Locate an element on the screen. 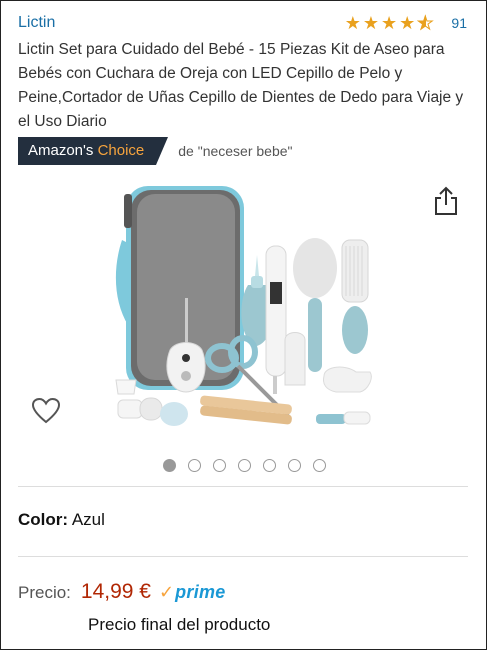 The height and width of the screenshot is (650, 487). brand-link: Lictin is located at coordinates (36, 23).